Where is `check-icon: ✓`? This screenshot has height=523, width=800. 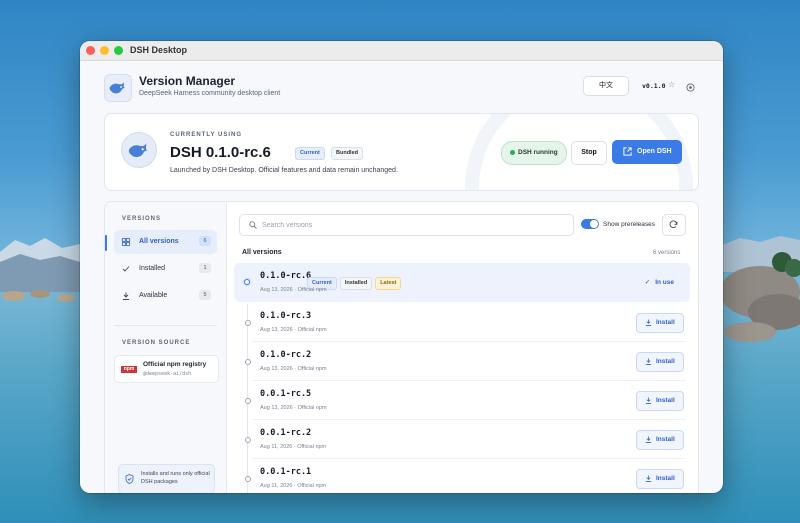
check-icon: ✓ is located at coordinates (647, 282).